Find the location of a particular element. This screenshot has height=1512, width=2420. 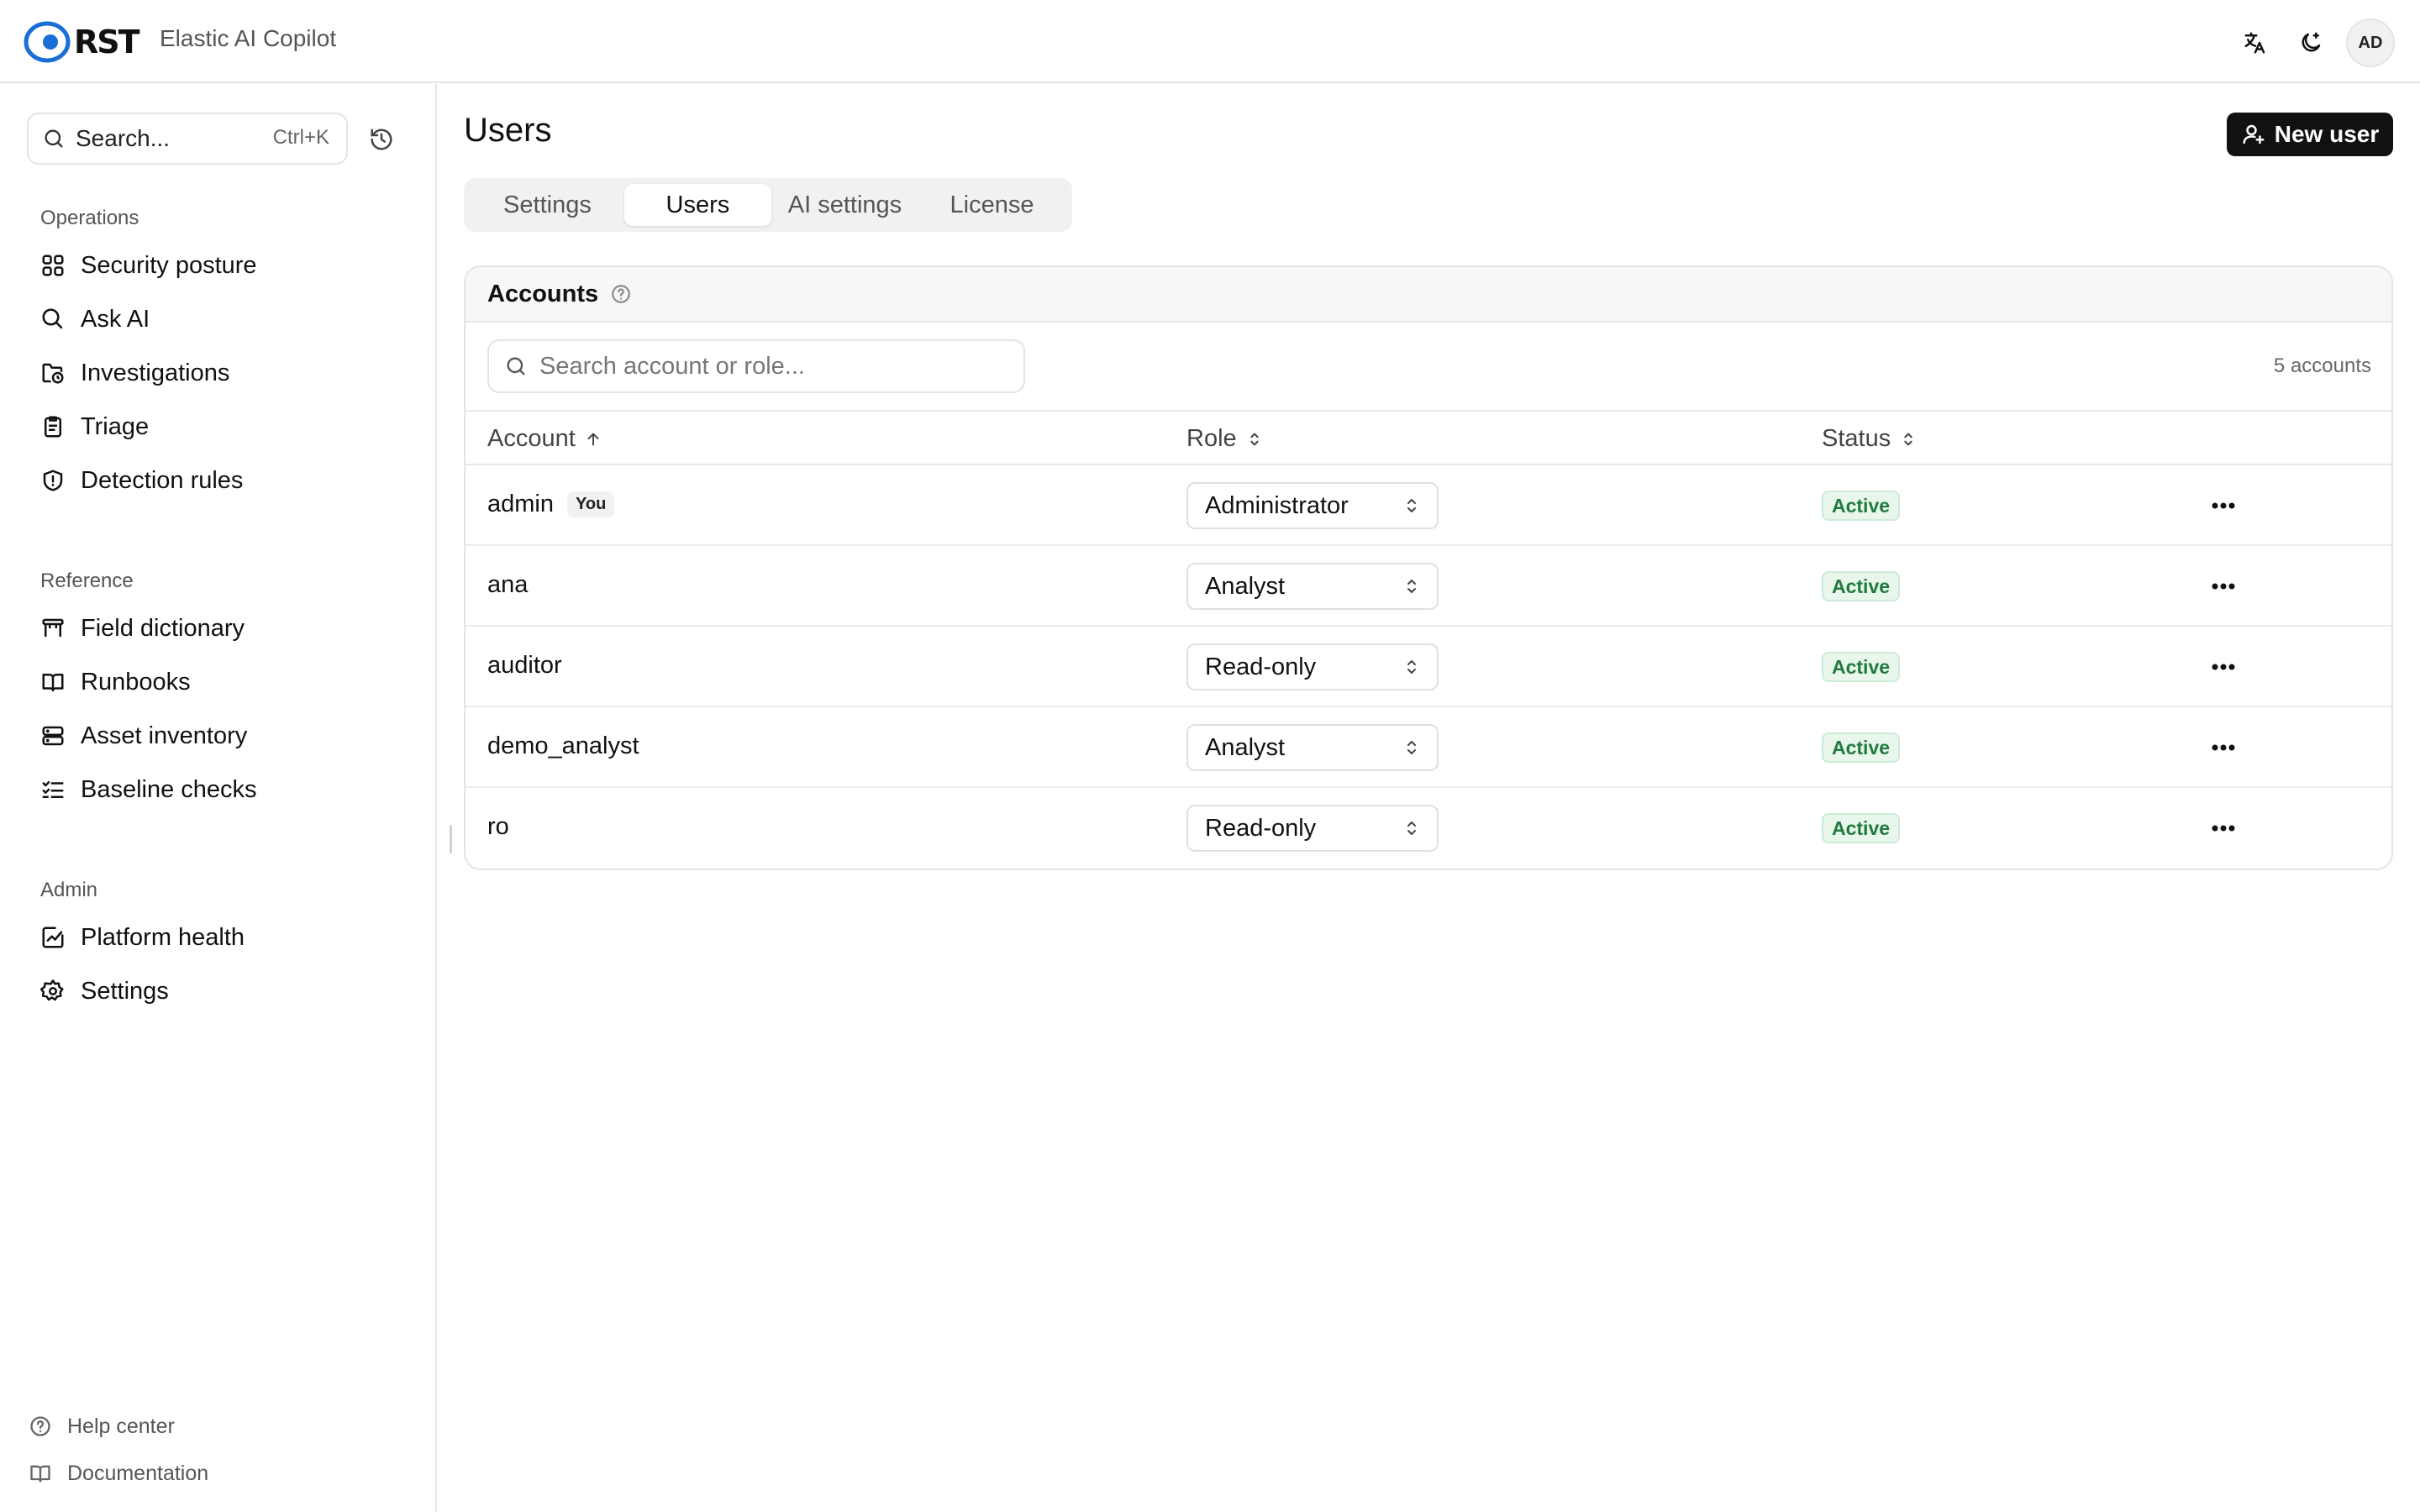

role-select: Administrator is located at coordinates (1313, 505).